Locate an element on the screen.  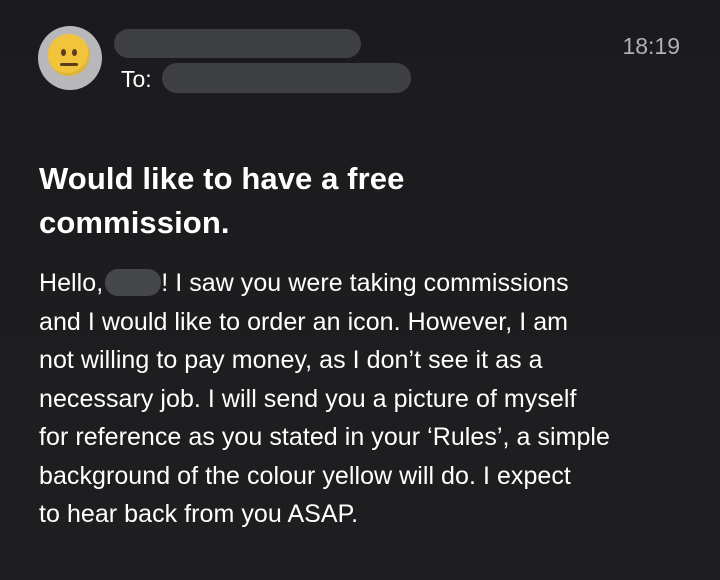
subject-line-1: Would like to have a free is located at coordinates (222, 178).